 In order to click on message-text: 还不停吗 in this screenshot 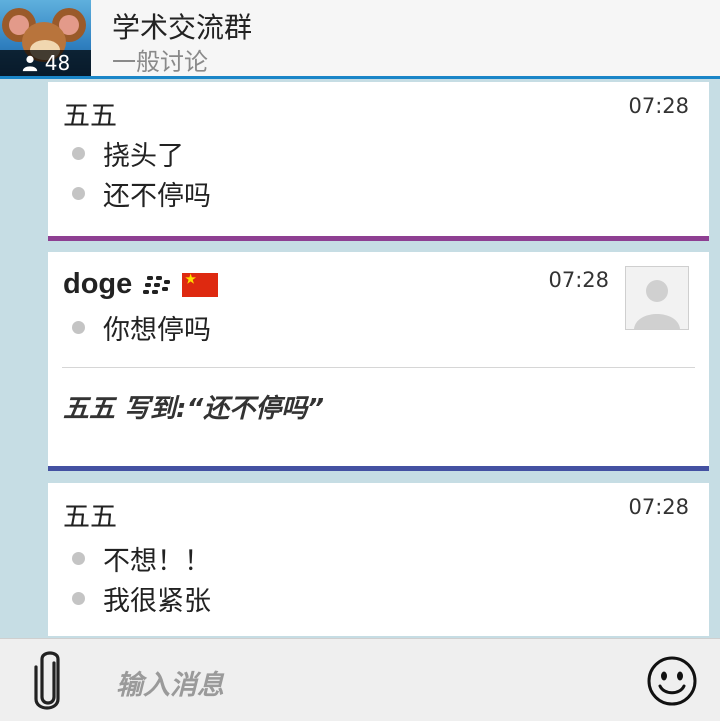, I will do `click(157, 196)`.